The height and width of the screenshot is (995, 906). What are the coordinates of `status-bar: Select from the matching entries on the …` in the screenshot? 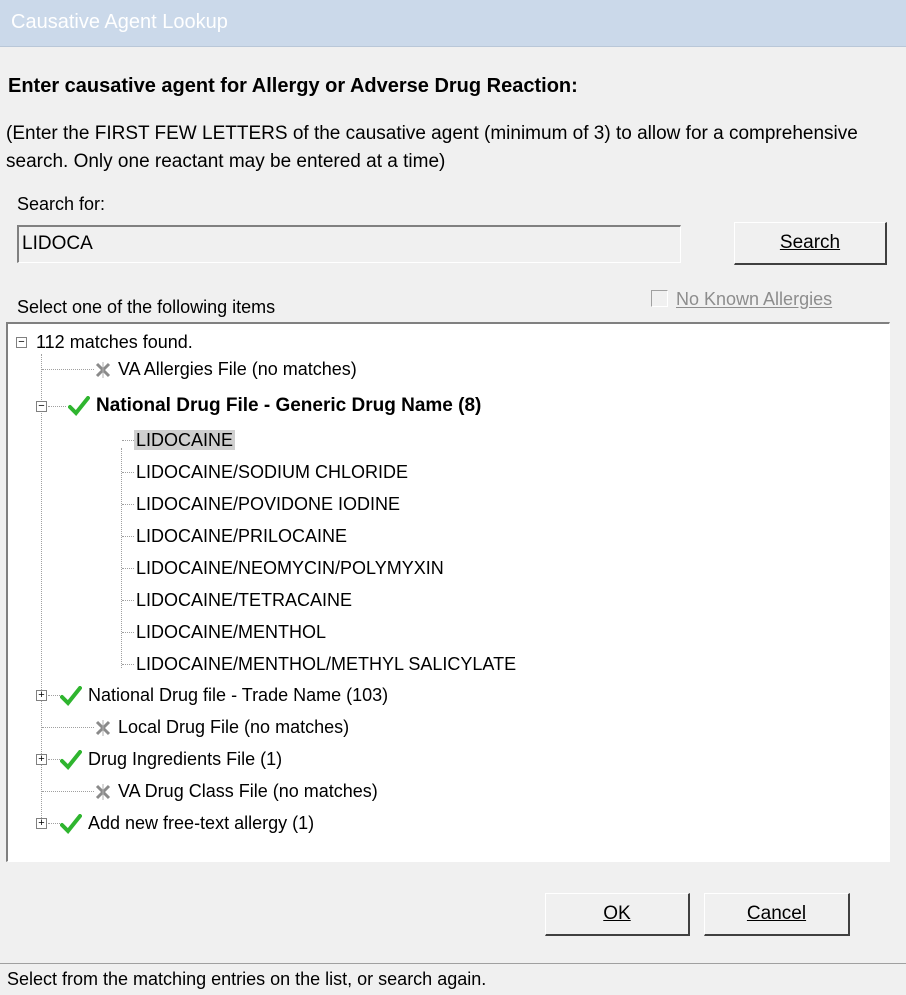 It's located at (453, 979).